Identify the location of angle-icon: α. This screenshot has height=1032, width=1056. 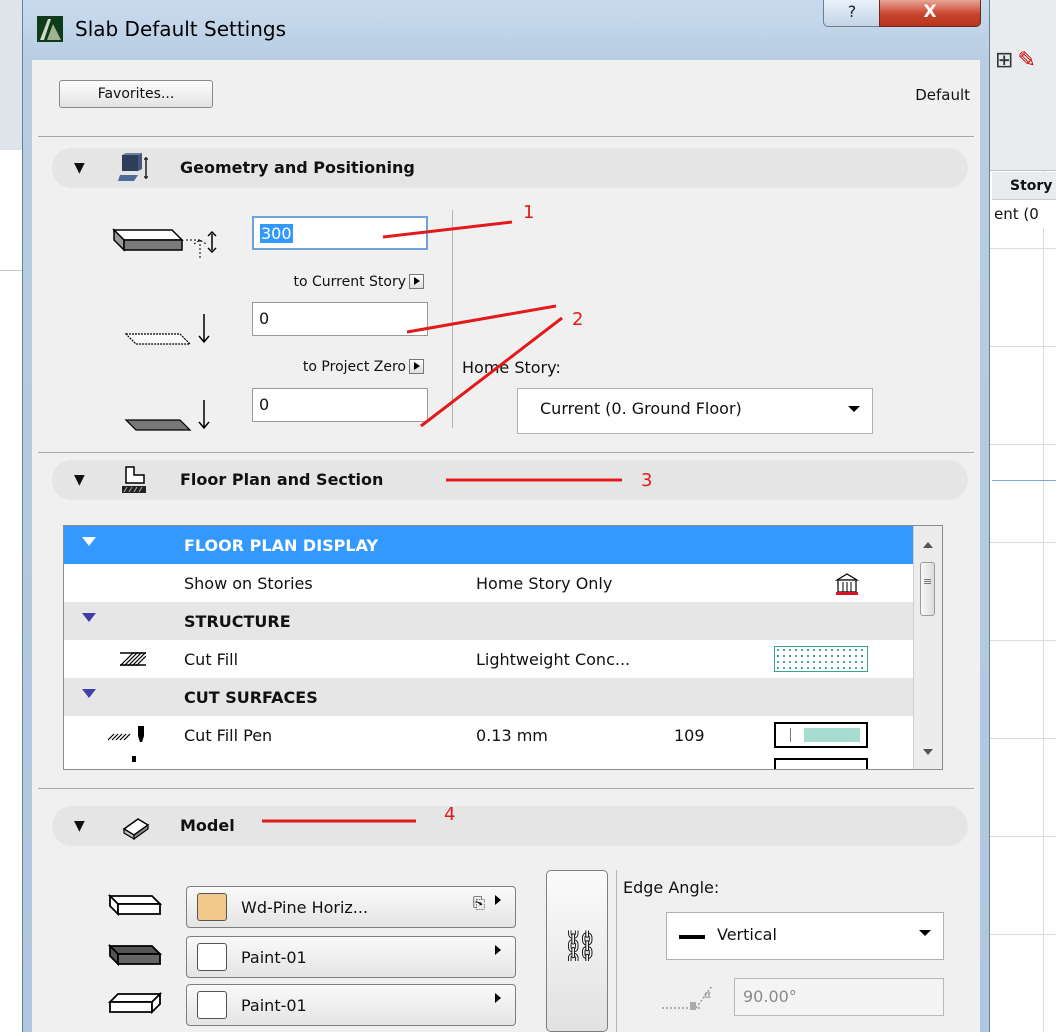
(687, 997).